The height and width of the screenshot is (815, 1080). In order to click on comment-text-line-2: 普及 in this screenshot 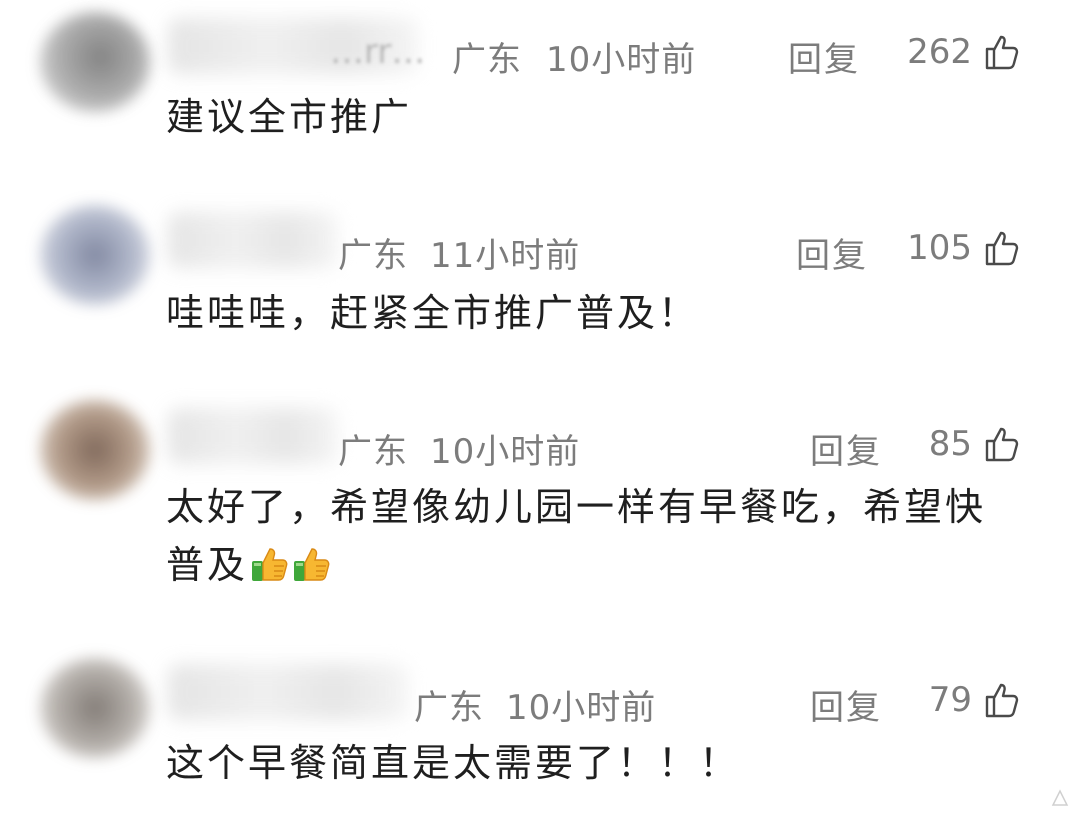, I will do `click(249, 565)`.